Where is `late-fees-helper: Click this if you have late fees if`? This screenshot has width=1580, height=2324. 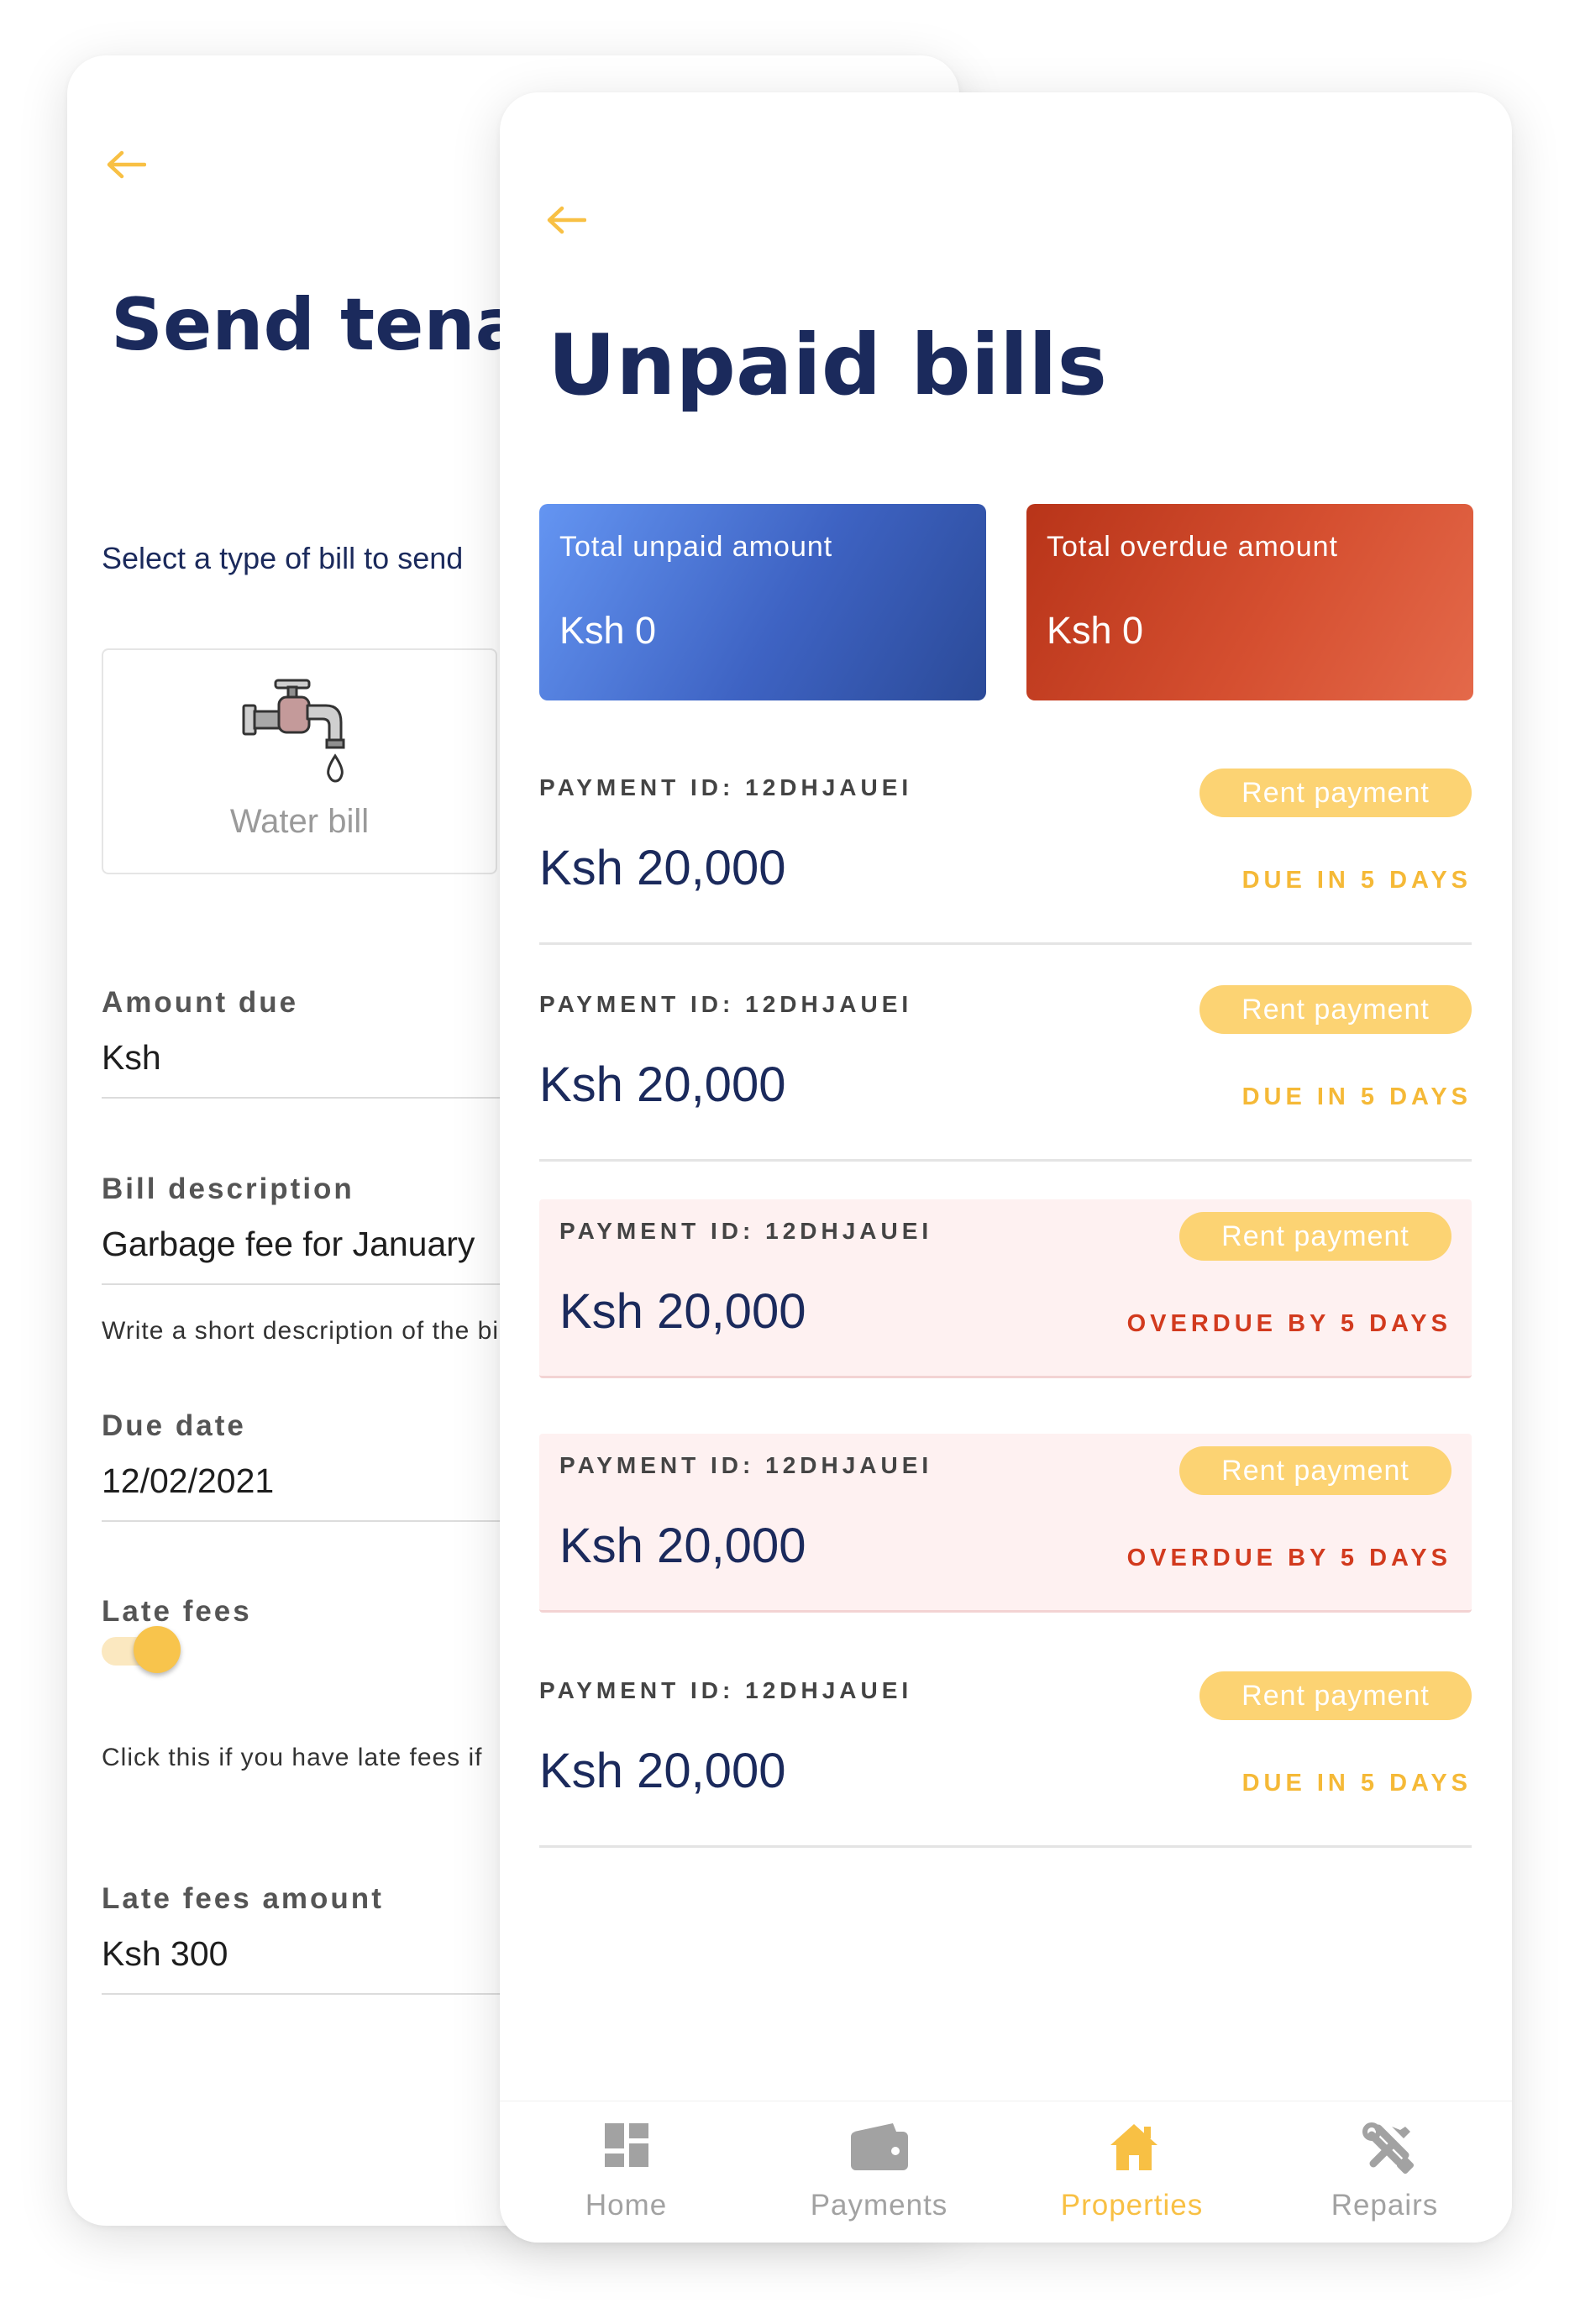 late-fees-helper: Click this if you have late fees if is located at coordinates (292, 1757).